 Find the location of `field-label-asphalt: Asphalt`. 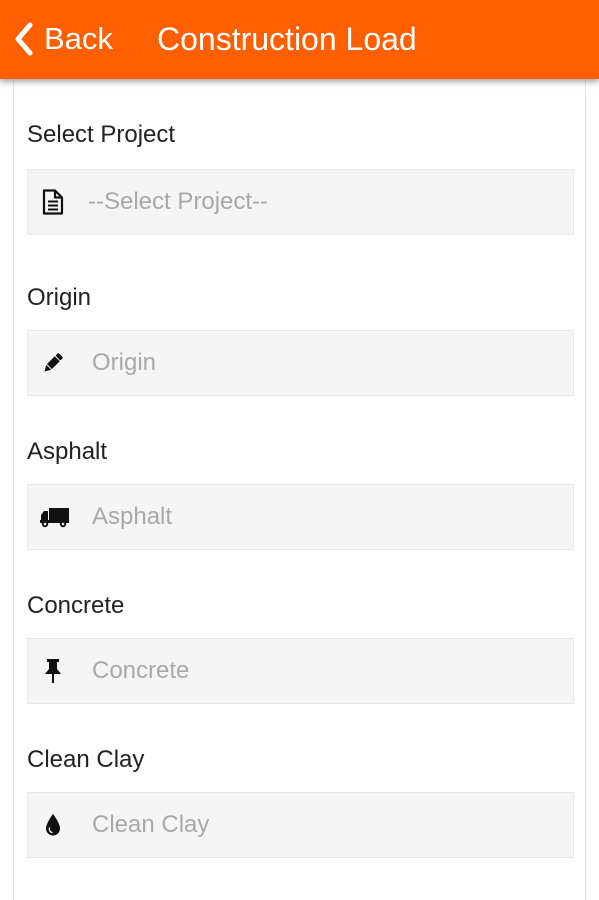

field-label-asphalt: Asphalt is located at coordinates (67, 451).